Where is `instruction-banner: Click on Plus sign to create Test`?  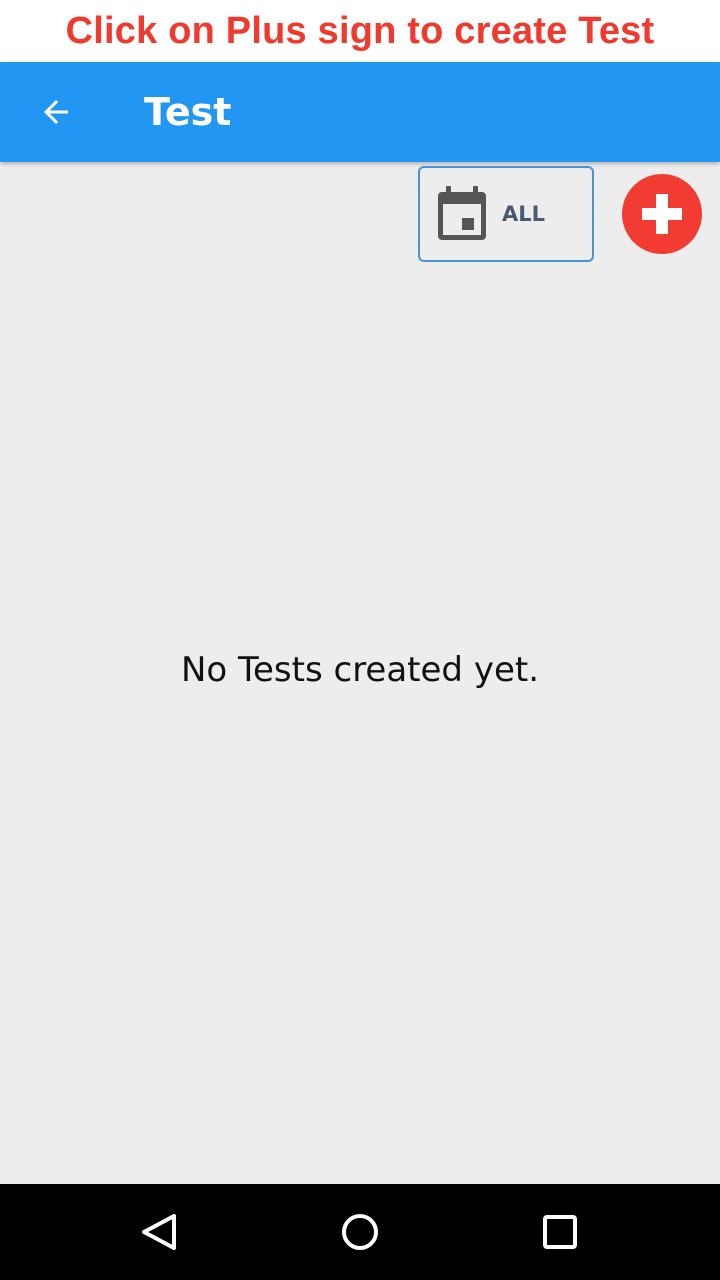
instruction-banner: Click on Plus sign to create Test is located at coordinates (360, 31).